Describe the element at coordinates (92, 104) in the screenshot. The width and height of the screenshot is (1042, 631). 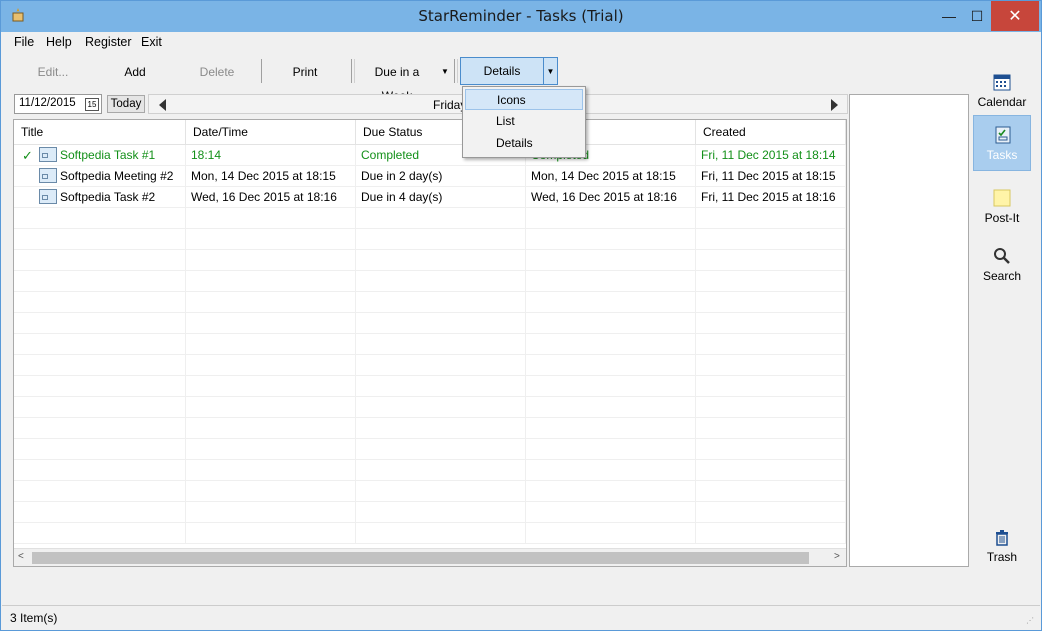
I see `calendar-icon: 15` at that location.